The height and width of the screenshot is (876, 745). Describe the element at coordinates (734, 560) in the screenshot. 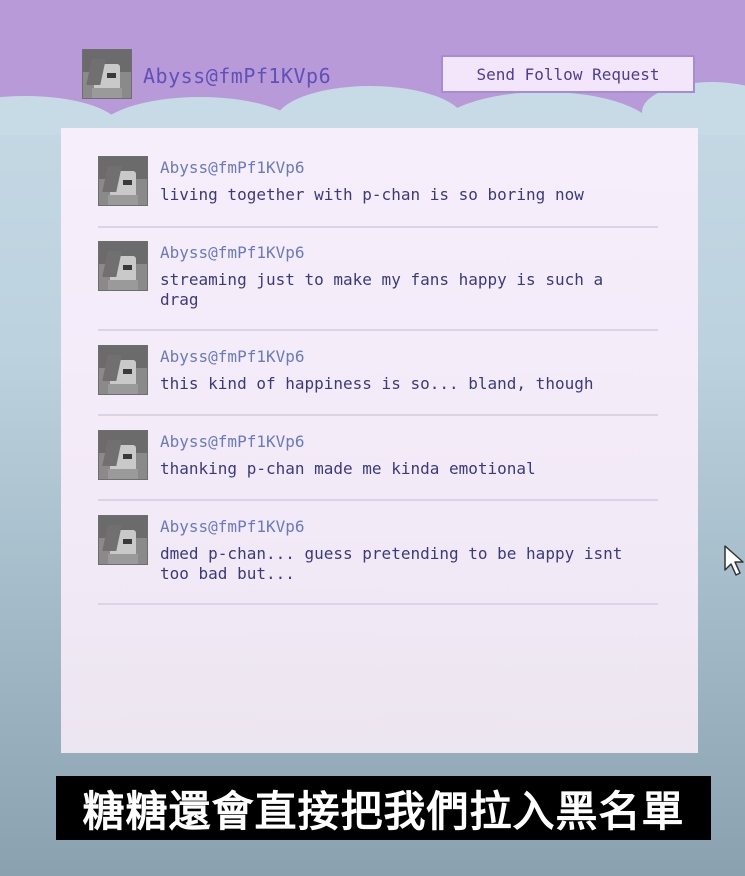

I see `mouse-pointer-icon` at that location.